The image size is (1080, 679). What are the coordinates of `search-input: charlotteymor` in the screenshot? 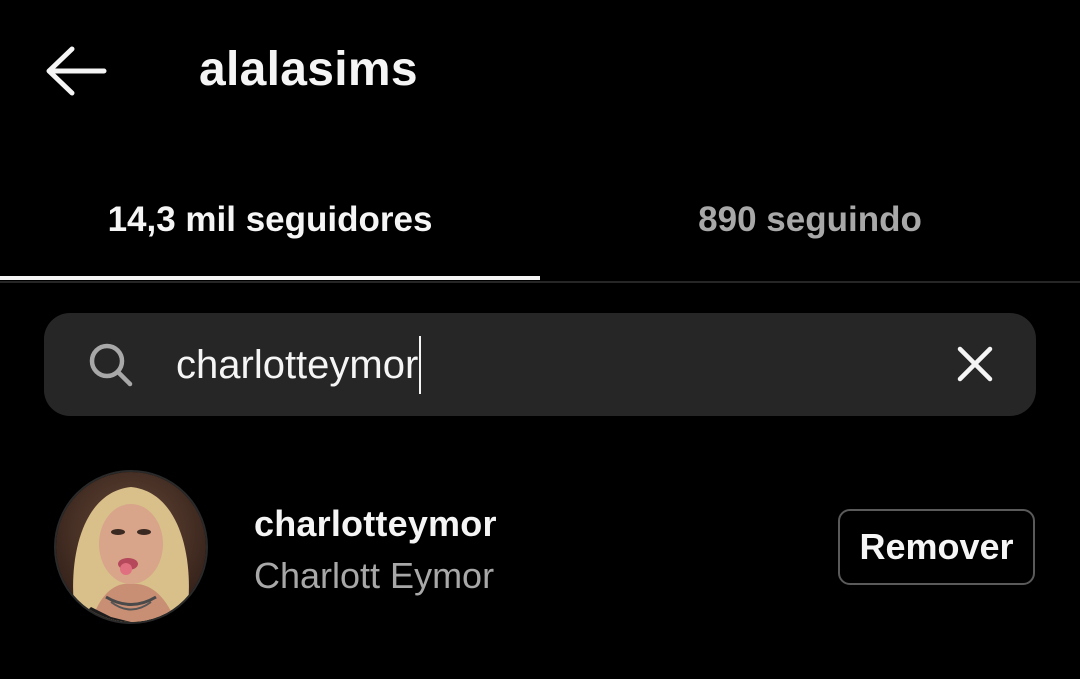 It's located at (299, 365).